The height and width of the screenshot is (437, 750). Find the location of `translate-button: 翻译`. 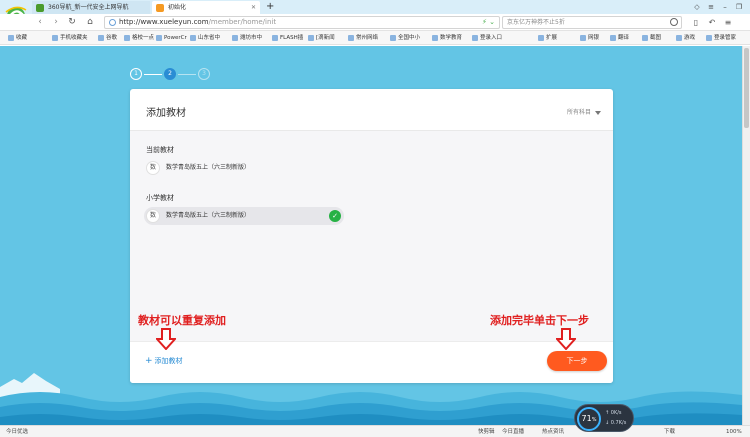

translate-button: 翻译 is located at coordinates (619, 38).